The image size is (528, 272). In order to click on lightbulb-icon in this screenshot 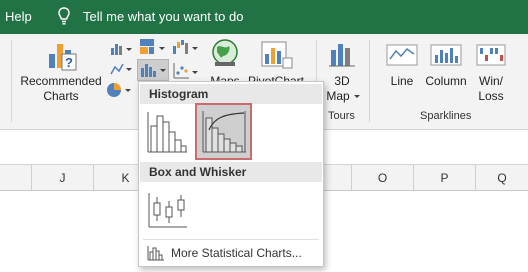, I will do `click(64, 16)`.